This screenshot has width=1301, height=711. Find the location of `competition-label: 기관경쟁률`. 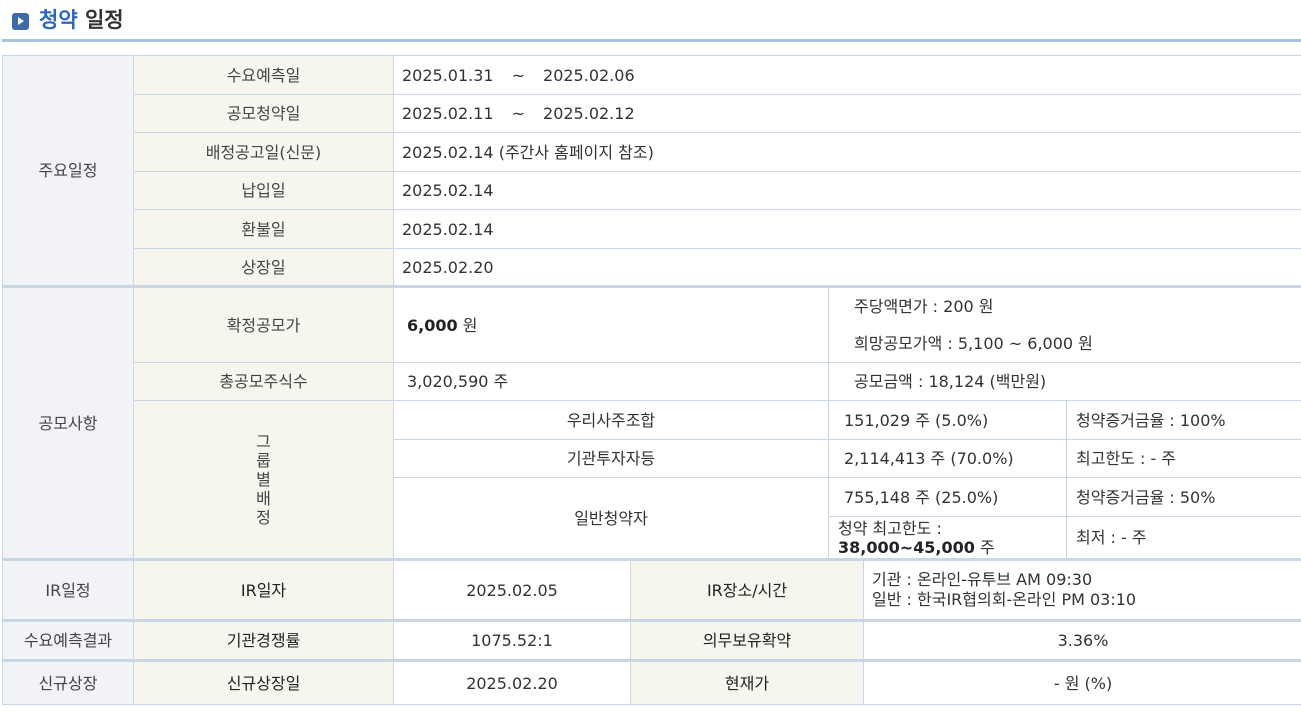

competition-label: 기관경쟁률 is located at coordinates (263, 640).